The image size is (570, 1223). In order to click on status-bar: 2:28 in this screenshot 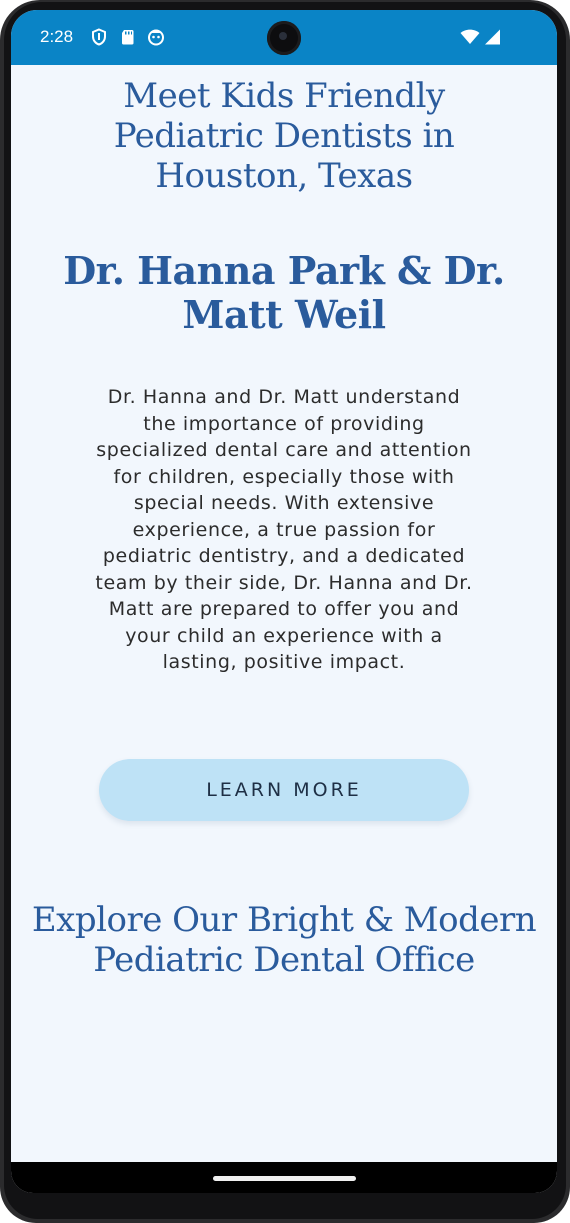, I will do `click(284, 37)`.